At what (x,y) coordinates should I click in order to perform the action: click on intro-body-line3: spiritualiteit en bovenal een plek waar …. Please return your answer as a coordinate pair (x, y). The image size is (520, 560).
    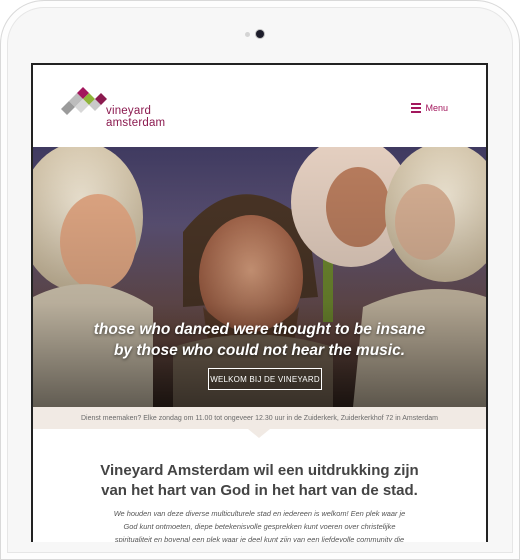
    Looking at the image, I should click on (259, 538).